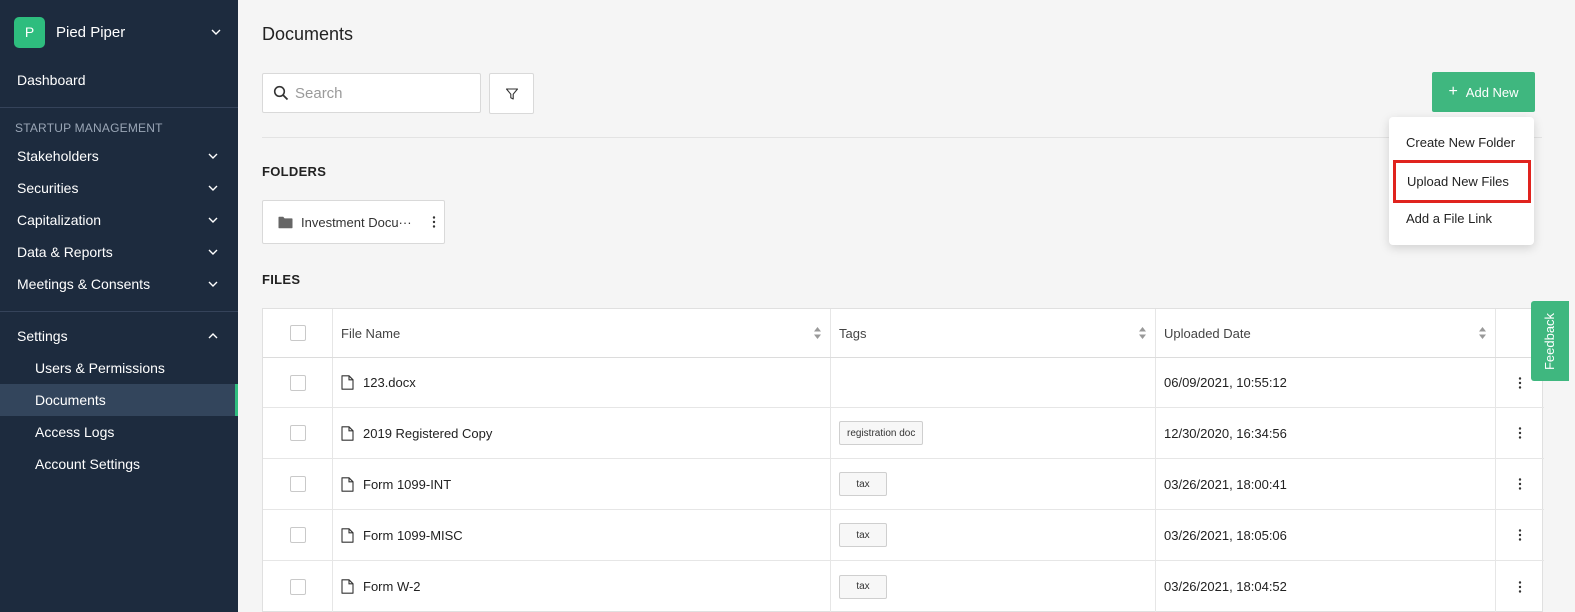 Image resolution: width=1575 pixels, height=612 pixels. I want to click on tags-cell, so click(993, 382).